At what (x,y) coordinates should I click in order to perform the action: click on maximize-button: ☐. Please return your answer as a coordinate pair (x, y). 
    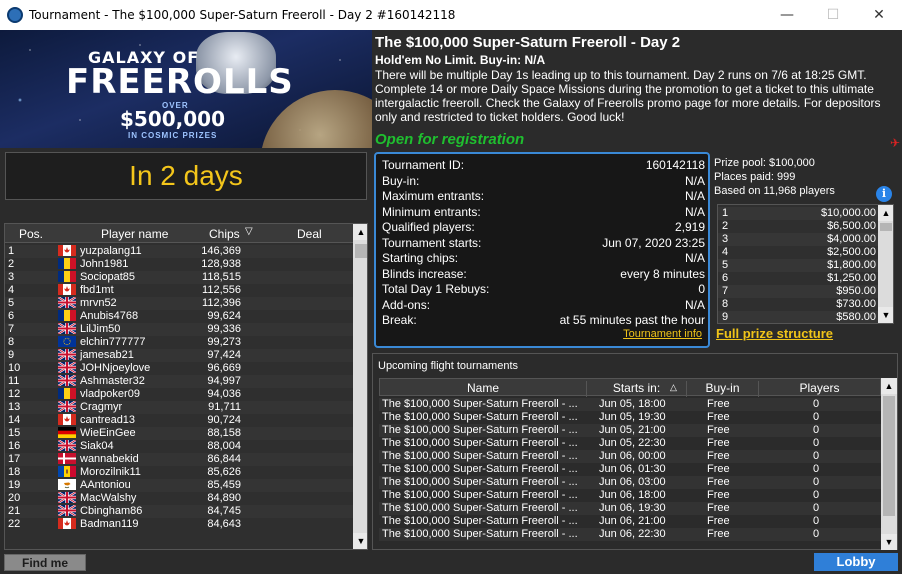
    Looking at the image, I should click on (833, 15).